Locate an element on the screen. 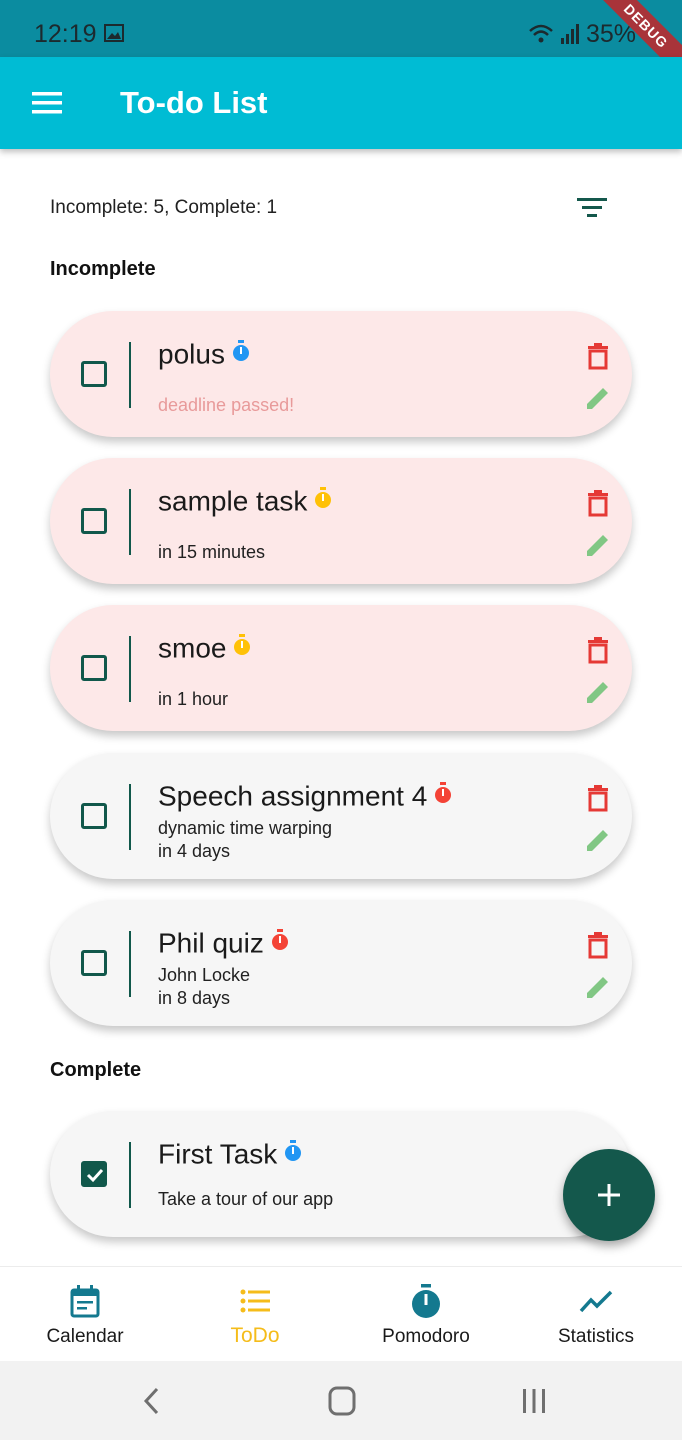 This screenshot has height=1440, width=682. calendar-icon is located at coordinates (85, 1301).